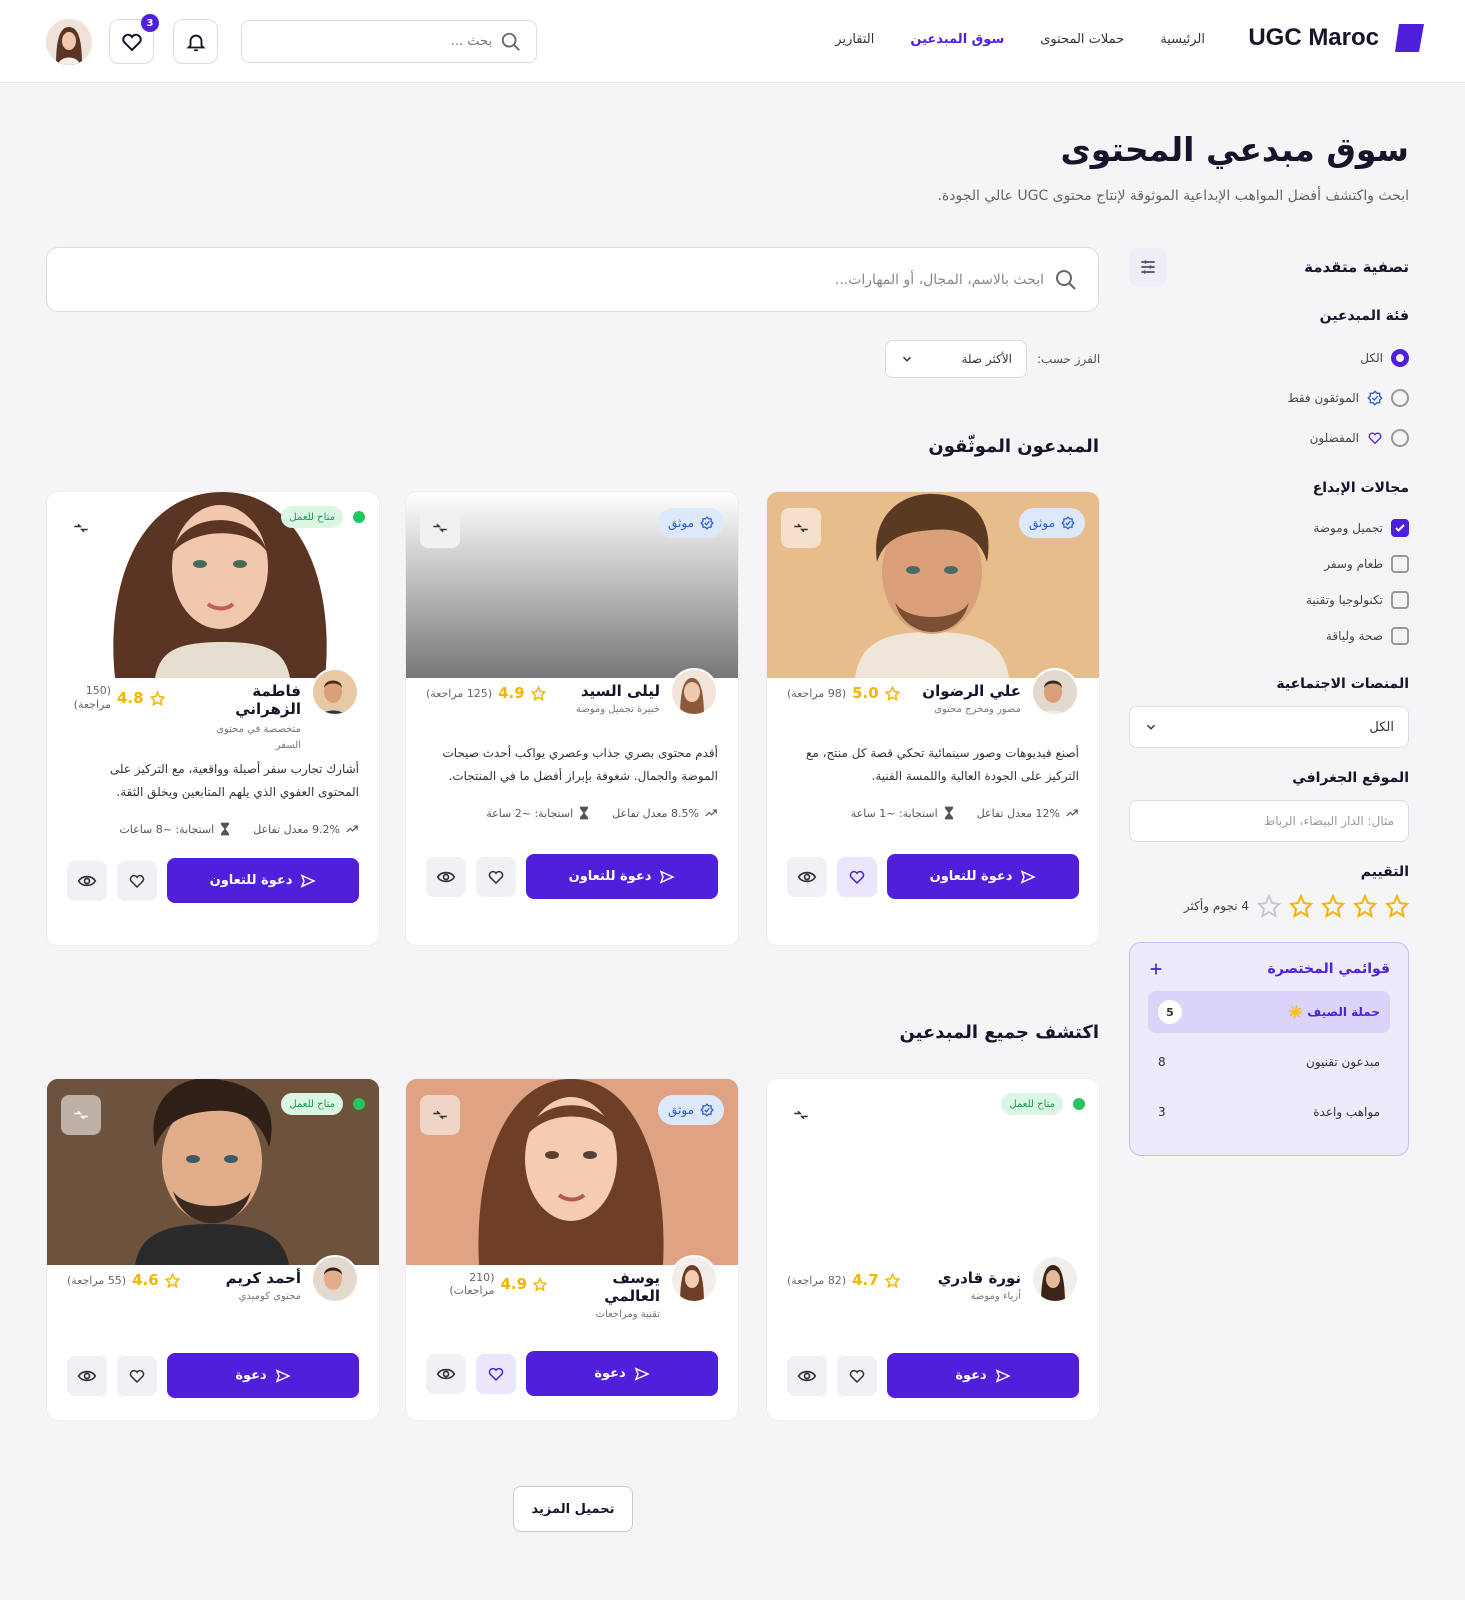 The width and height of the screenshot is (1465, 1600). What do you see at coordinates (134, 39) in the screenshot?
I see `favorites-button: 3` at bounding box center [134, 39].